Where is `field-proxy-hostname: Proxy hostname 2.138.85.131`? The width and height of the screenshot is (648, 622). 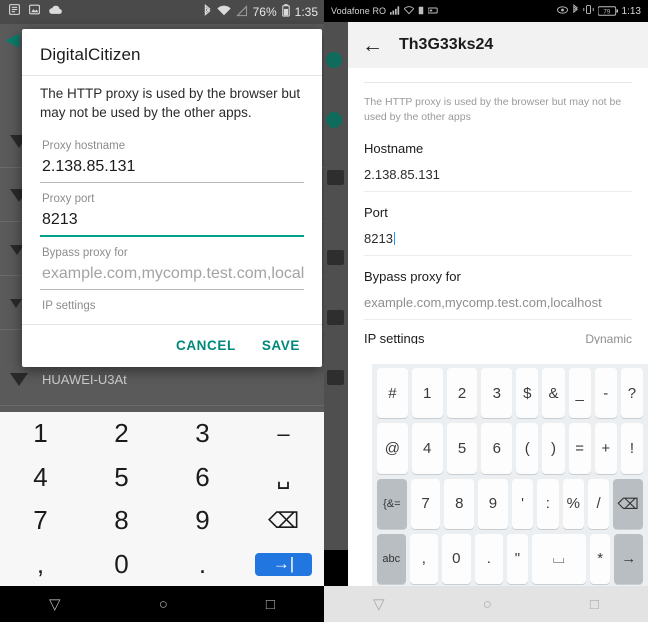
field-proxy-hostname: Proxy hostname 2.138.85.131 is located at coordinates (172, 158).